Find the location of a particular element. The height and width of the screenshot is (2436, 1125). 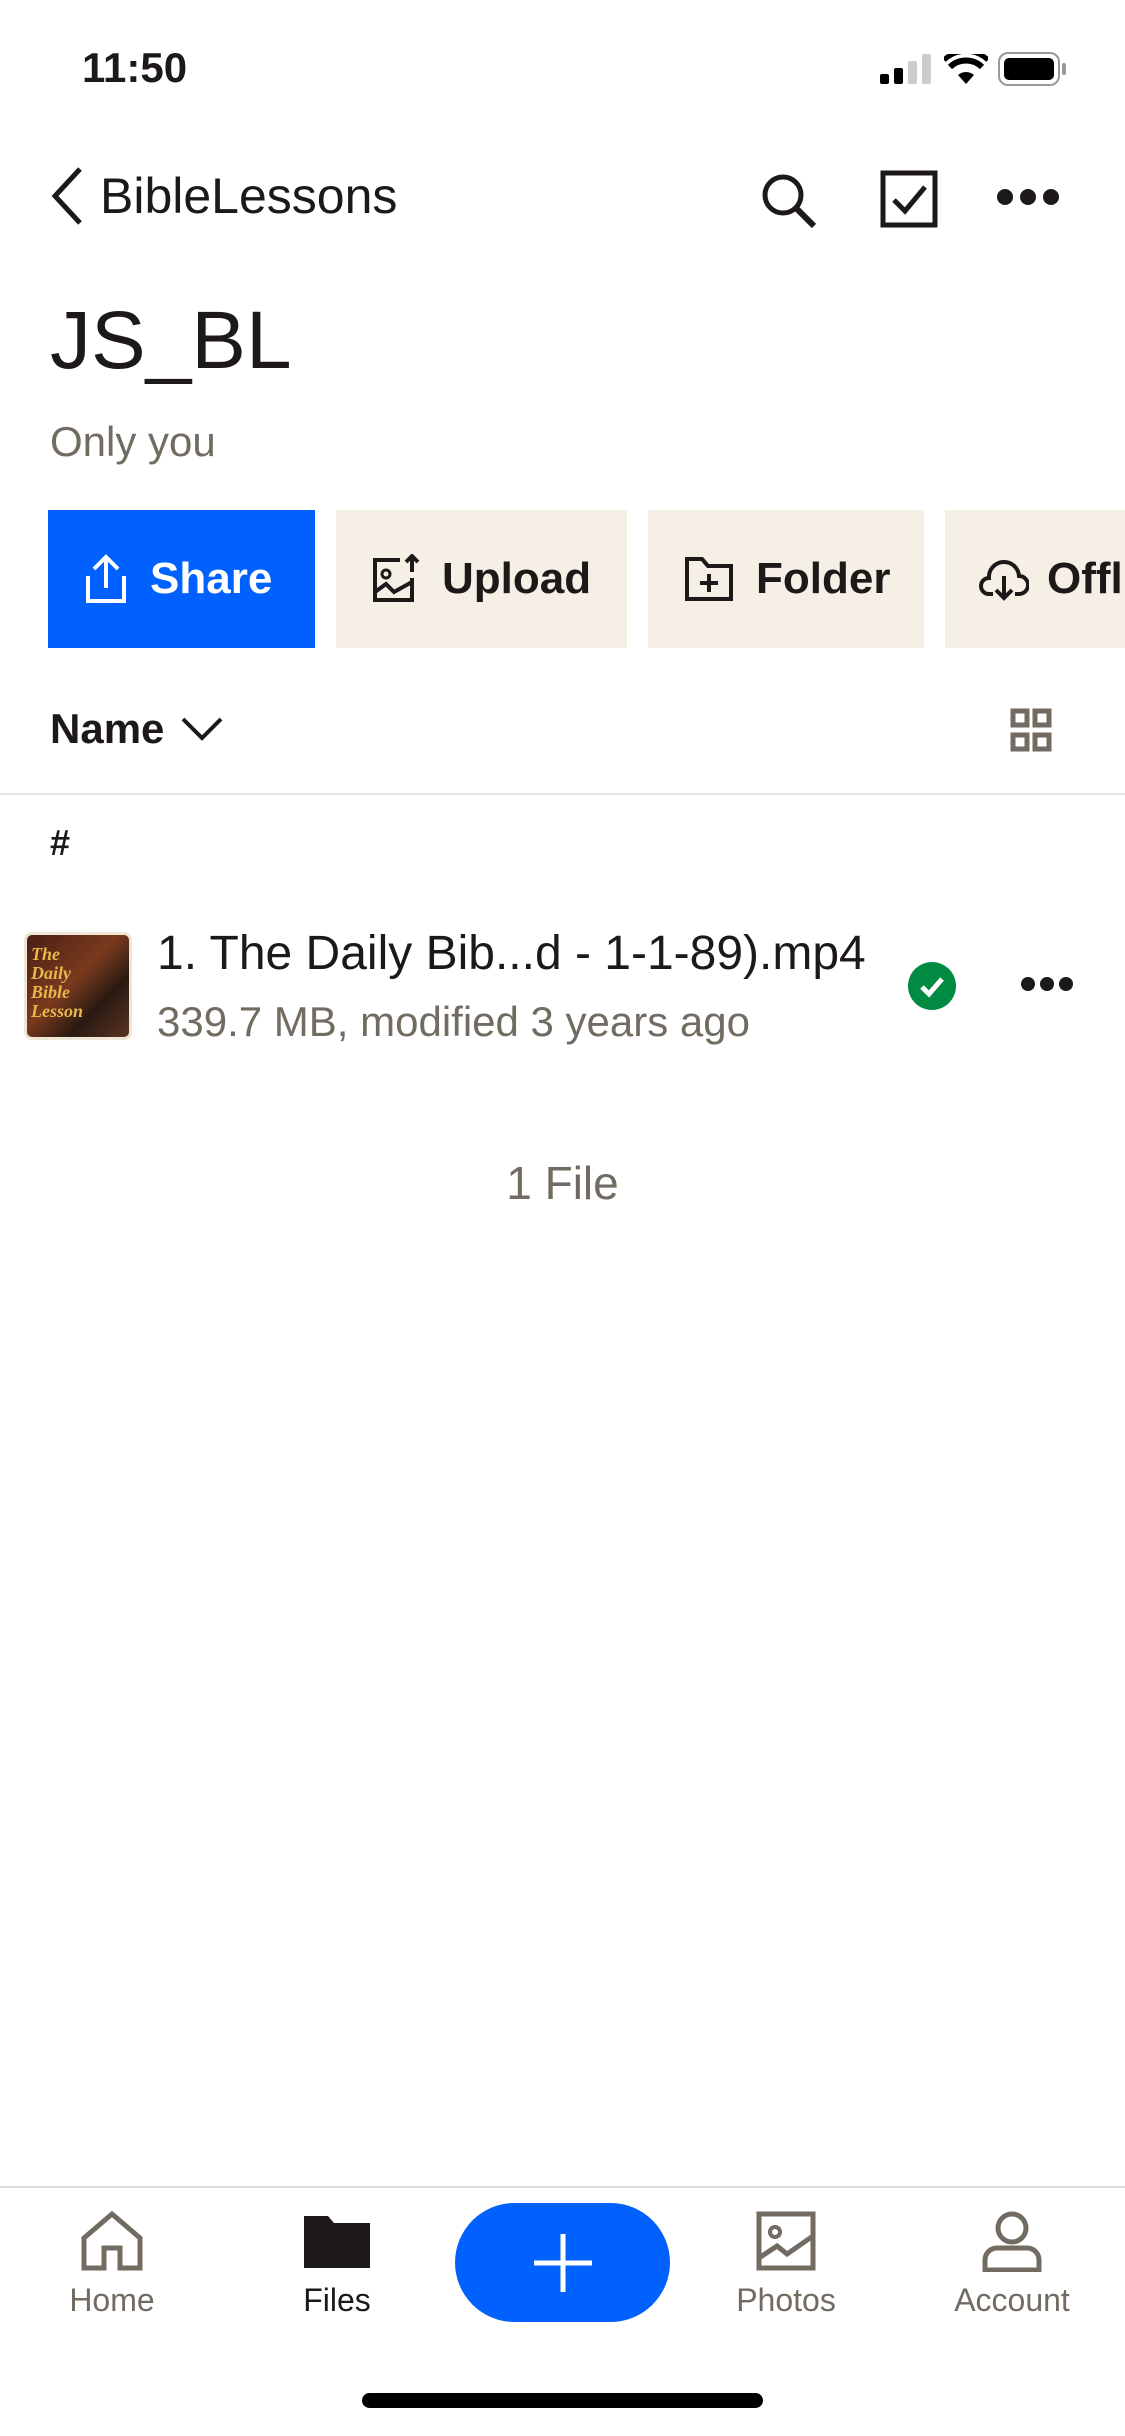

more-icon is located at coordinates (1028, 197).